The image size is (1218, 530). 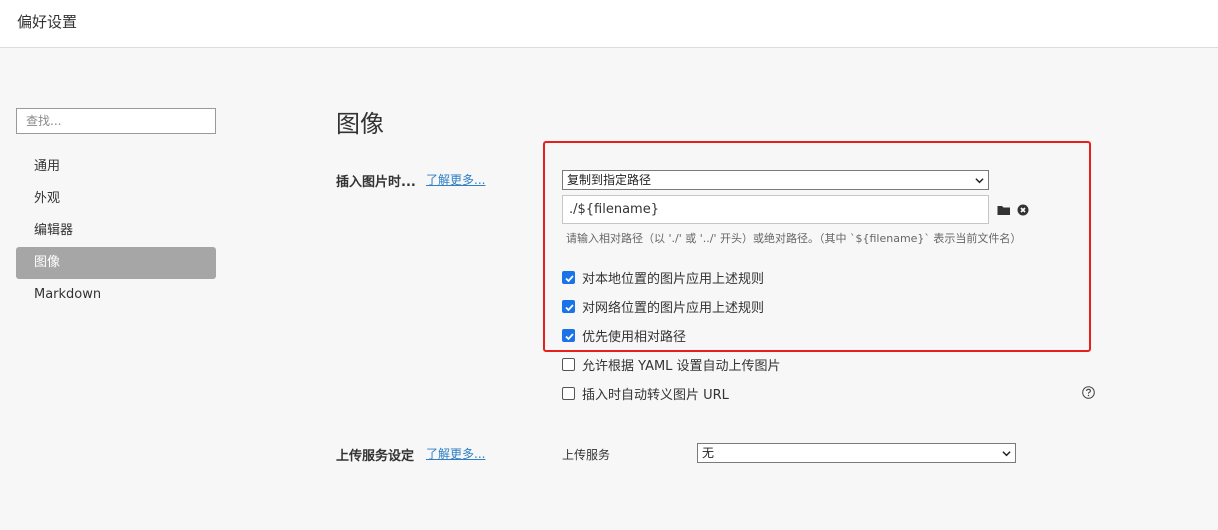 I want to click on help-circle-icon, so click(x=1088, y=392).